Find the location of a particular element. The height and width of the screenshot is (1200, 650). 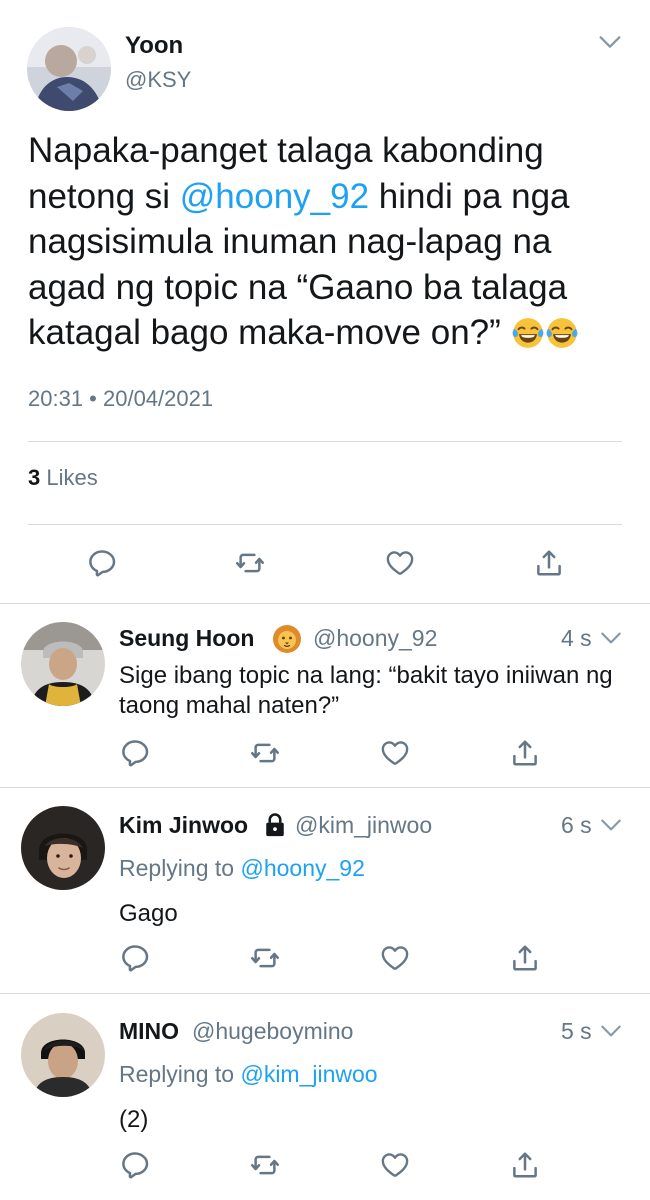

author-handle: @hugeboymino is located at coordinates (272, 1031).